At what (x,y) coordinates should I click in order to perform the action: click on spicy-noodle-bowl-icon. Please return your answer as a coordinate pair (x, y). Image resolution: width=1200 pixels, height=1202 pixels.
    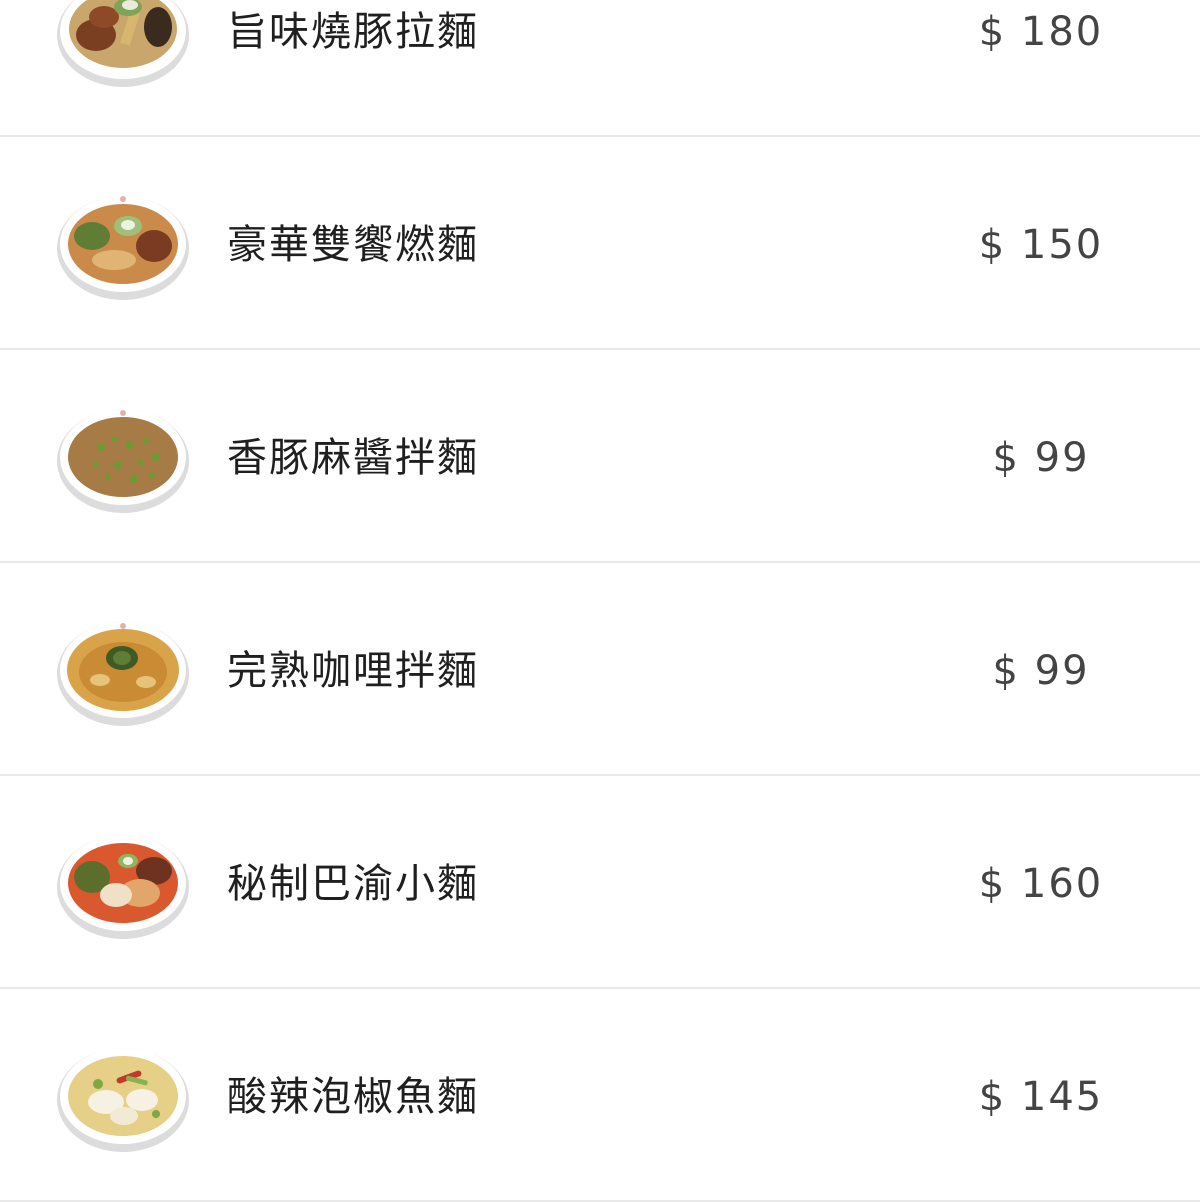
    Looking at the image, I should click on (123, 883).